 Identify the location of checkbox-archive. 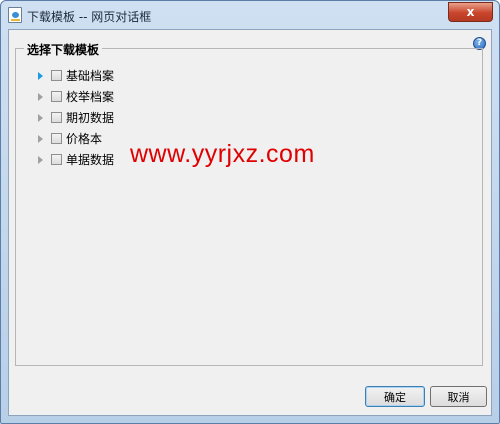
(56, 96).